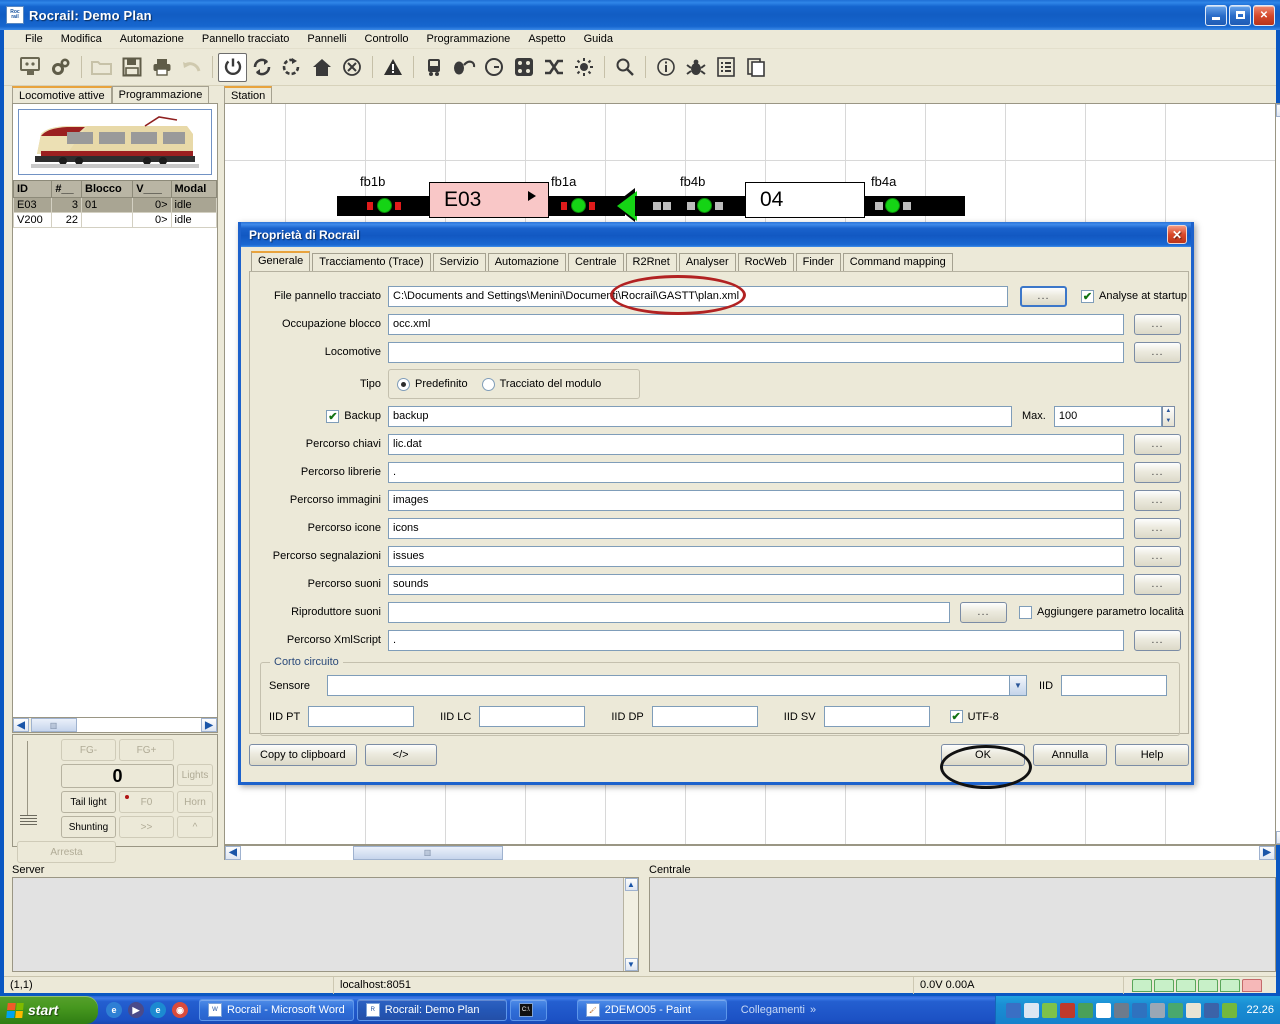 This screenshot has width=1280, height=1024. Describe the element at coordinates (554, 67) in the screenshot. I see `shuffle-icon` at that location.